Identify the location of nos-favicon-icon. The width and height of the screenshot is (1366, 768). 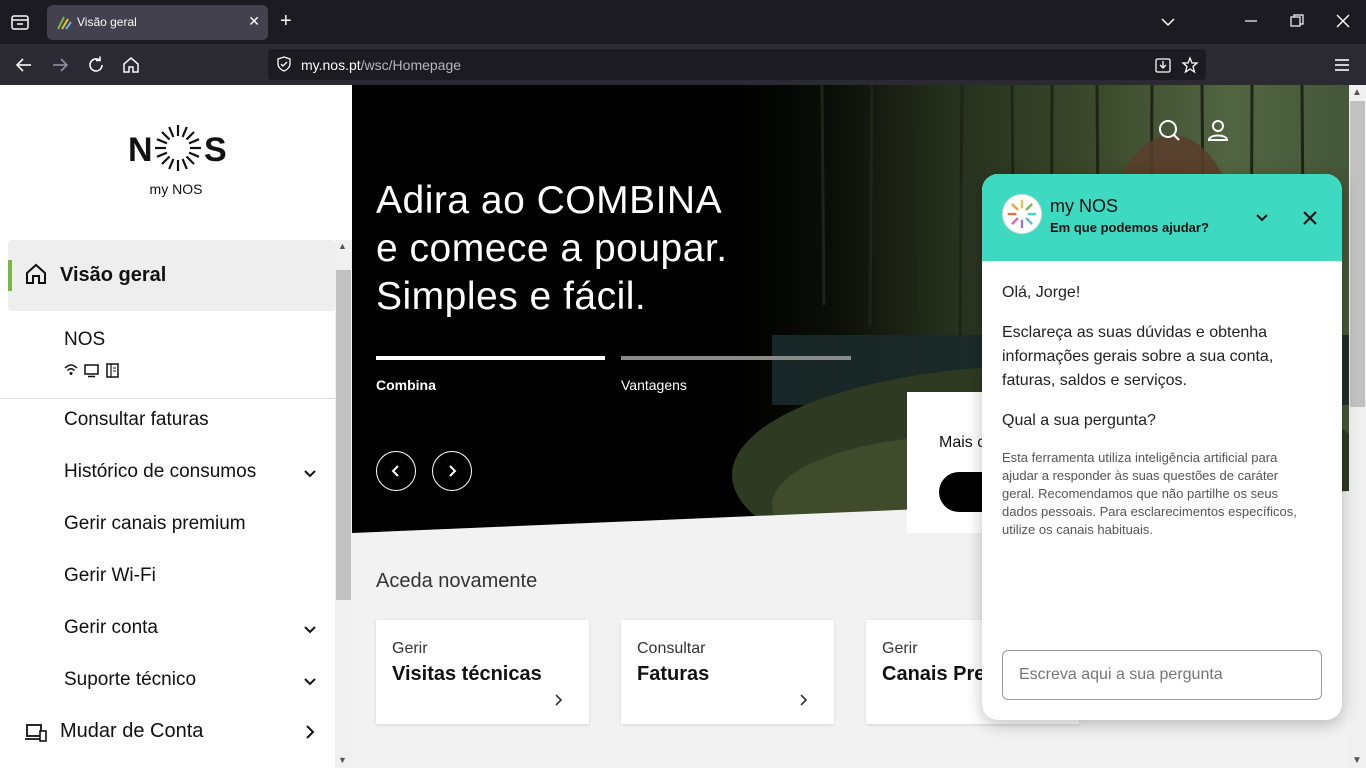
(64, 23).